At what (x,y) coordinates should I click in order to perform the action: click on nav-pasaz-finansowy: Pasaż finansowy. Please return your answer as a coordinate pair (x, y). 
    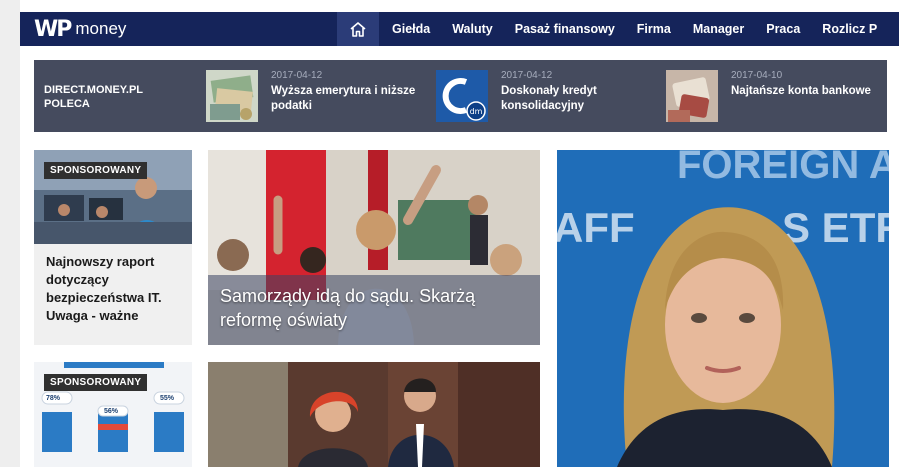
    Looking at the image, I should click on (565, 29).